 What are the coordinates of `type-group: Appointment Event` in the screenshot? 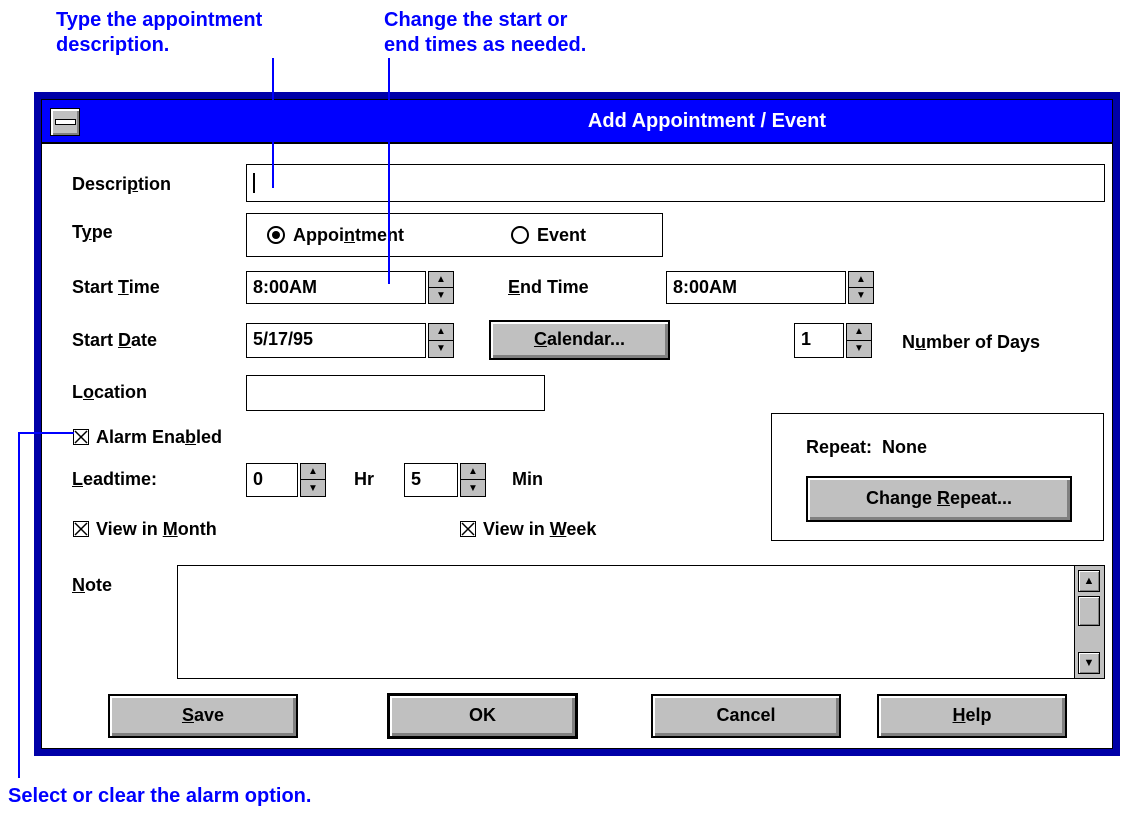 It's located at (454, 235).